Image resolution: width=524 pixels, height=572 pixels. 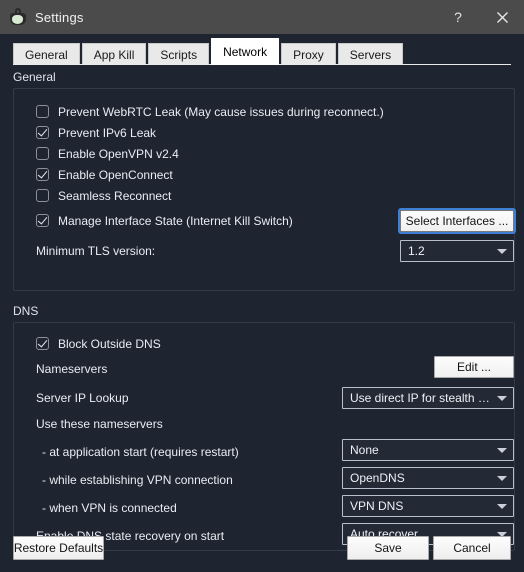 What do you see at coordinates (275, 423) in the screenshot?
I see `use-these-nameservers-row: Use these nameservers` at bounding box center [275, 423].